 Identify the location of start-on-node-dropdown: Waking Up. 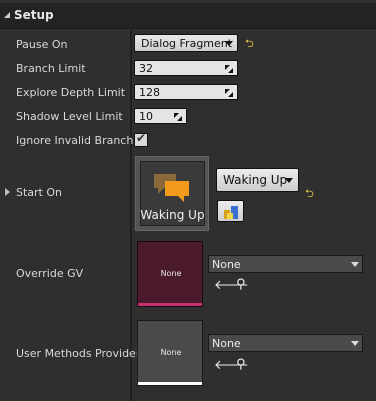
(257, 180).